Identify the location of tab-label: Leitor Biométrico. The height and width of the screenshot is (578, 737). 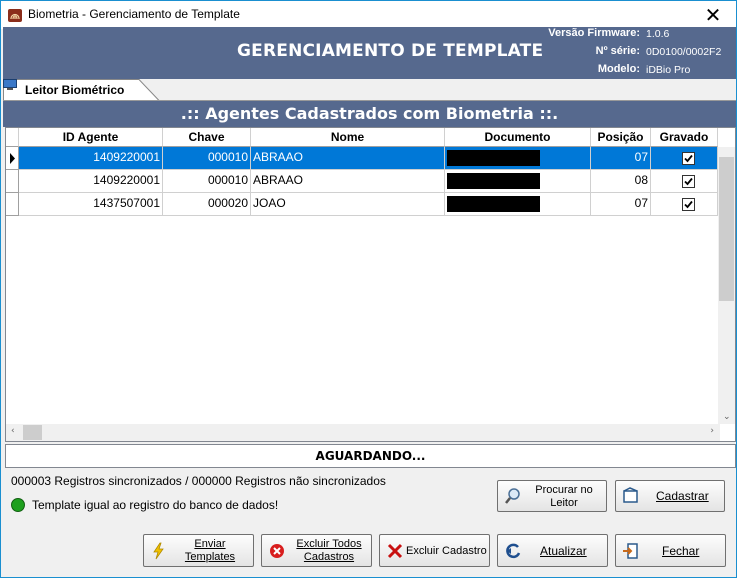
(75, 90).